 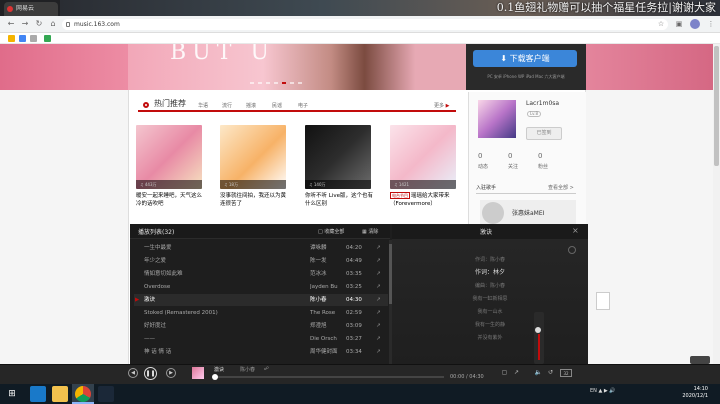 What do you see at coordinates (150, 373) in the screenshot?
I see `pause-button: ❚❚` at bounding box center [150, 373].